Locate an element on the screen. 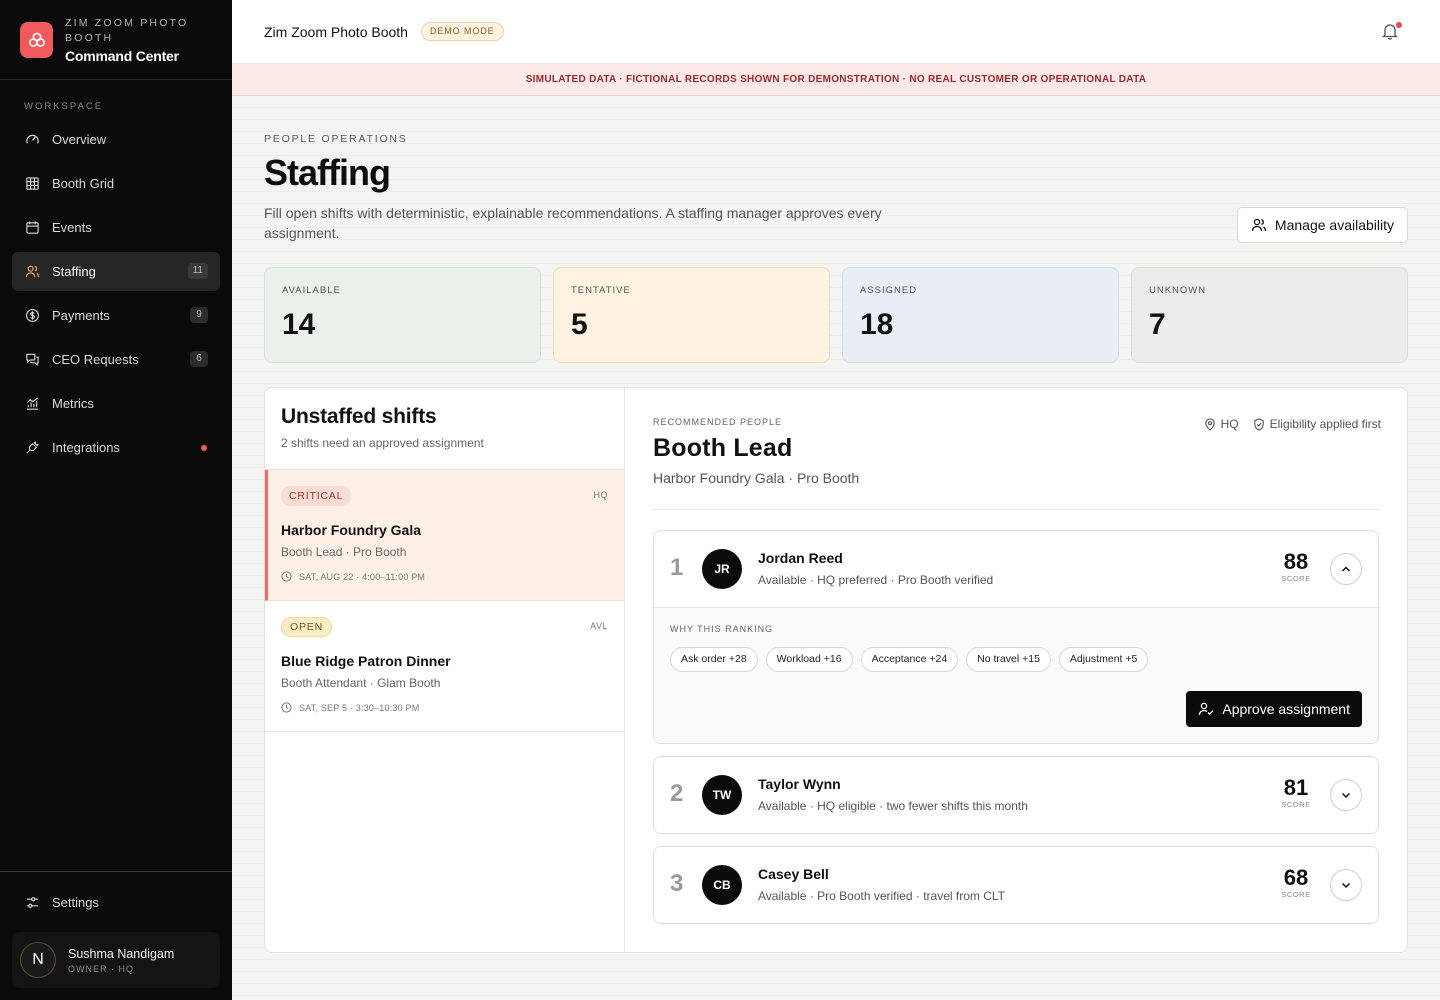 The width and height of the screenshot is (1440, 1000). user-card: N Sushma Nandigam OWNER · HQ is located at coordinates (116, 960).